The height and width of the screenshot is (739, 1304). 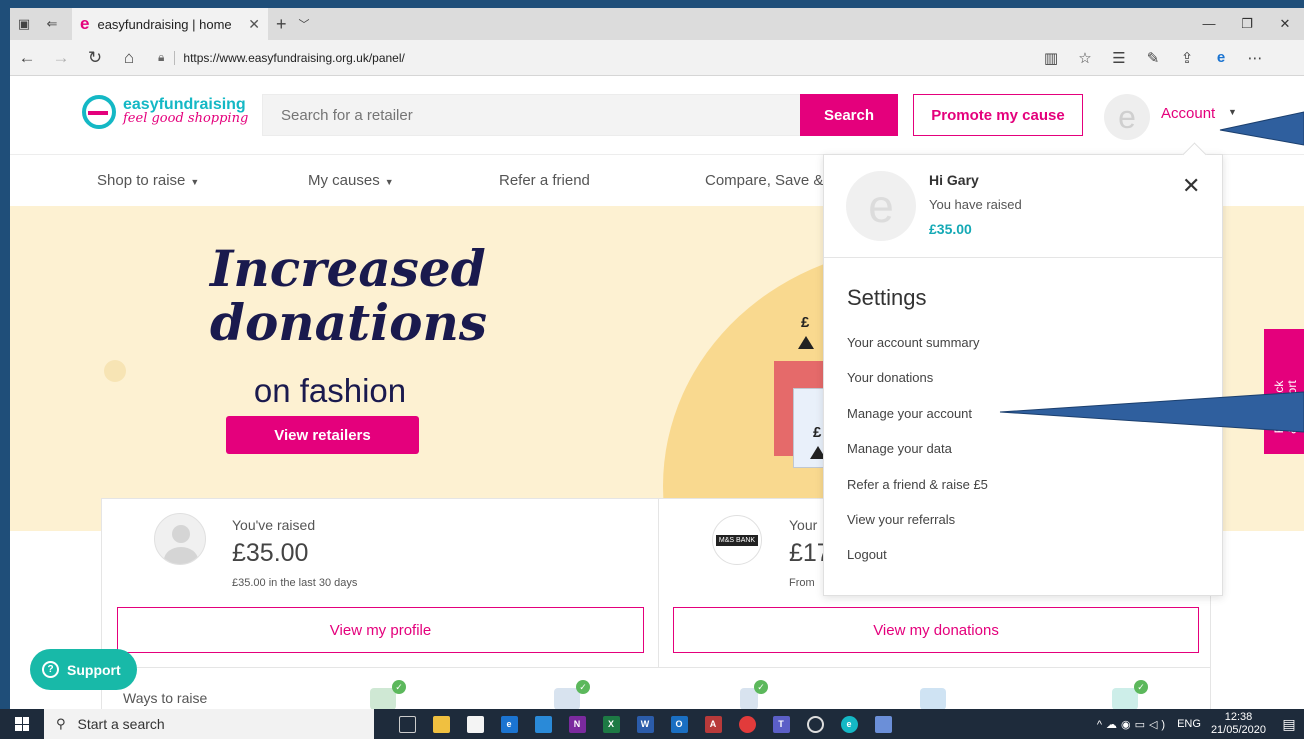 I want to click on more-icon: ⋯, so click(x=1255, y=58).